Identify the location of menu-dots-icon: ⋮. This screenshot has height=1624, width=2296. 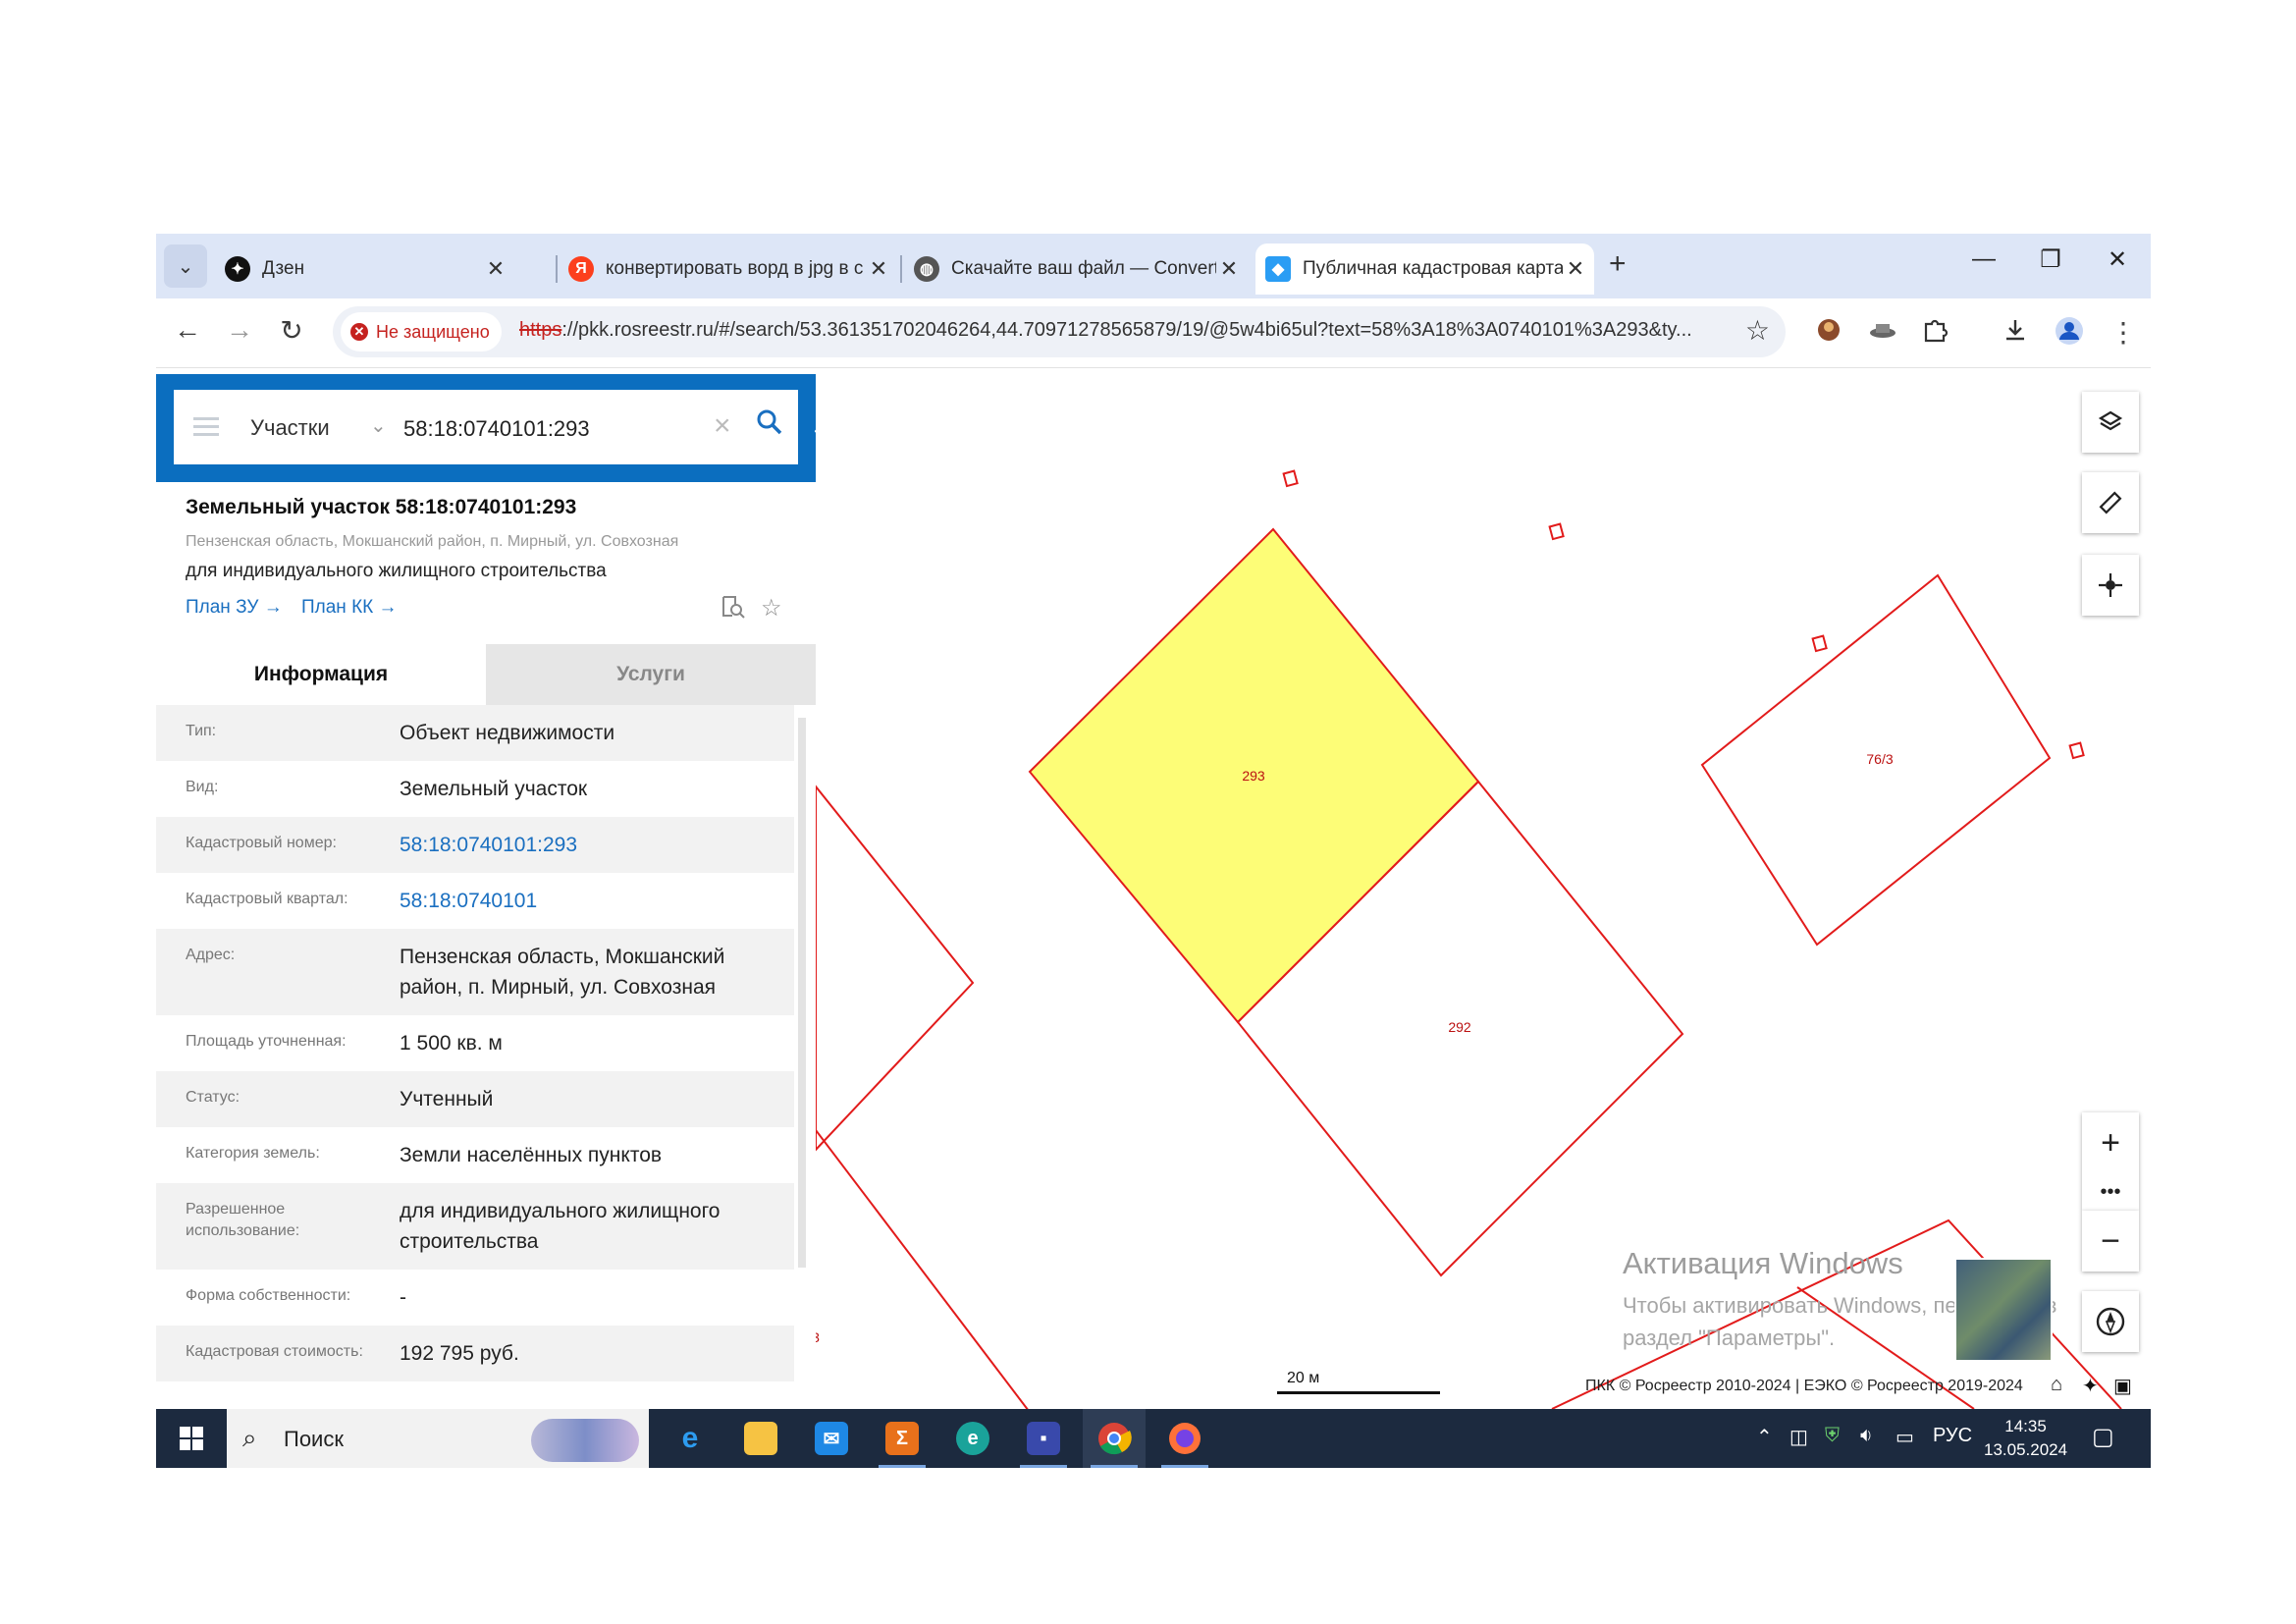
(2123, 332).